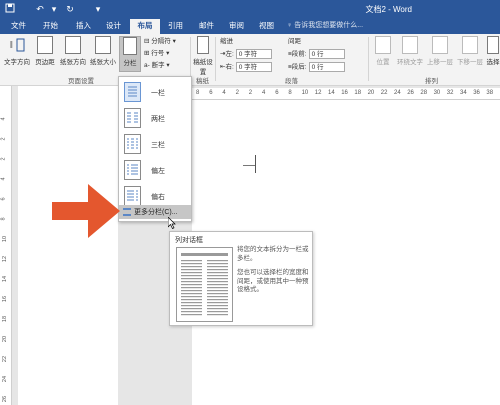 Image resolution: width=500 pixels, height=405 pixels. I want to click on tab-view: 视图, so click(266, 26).